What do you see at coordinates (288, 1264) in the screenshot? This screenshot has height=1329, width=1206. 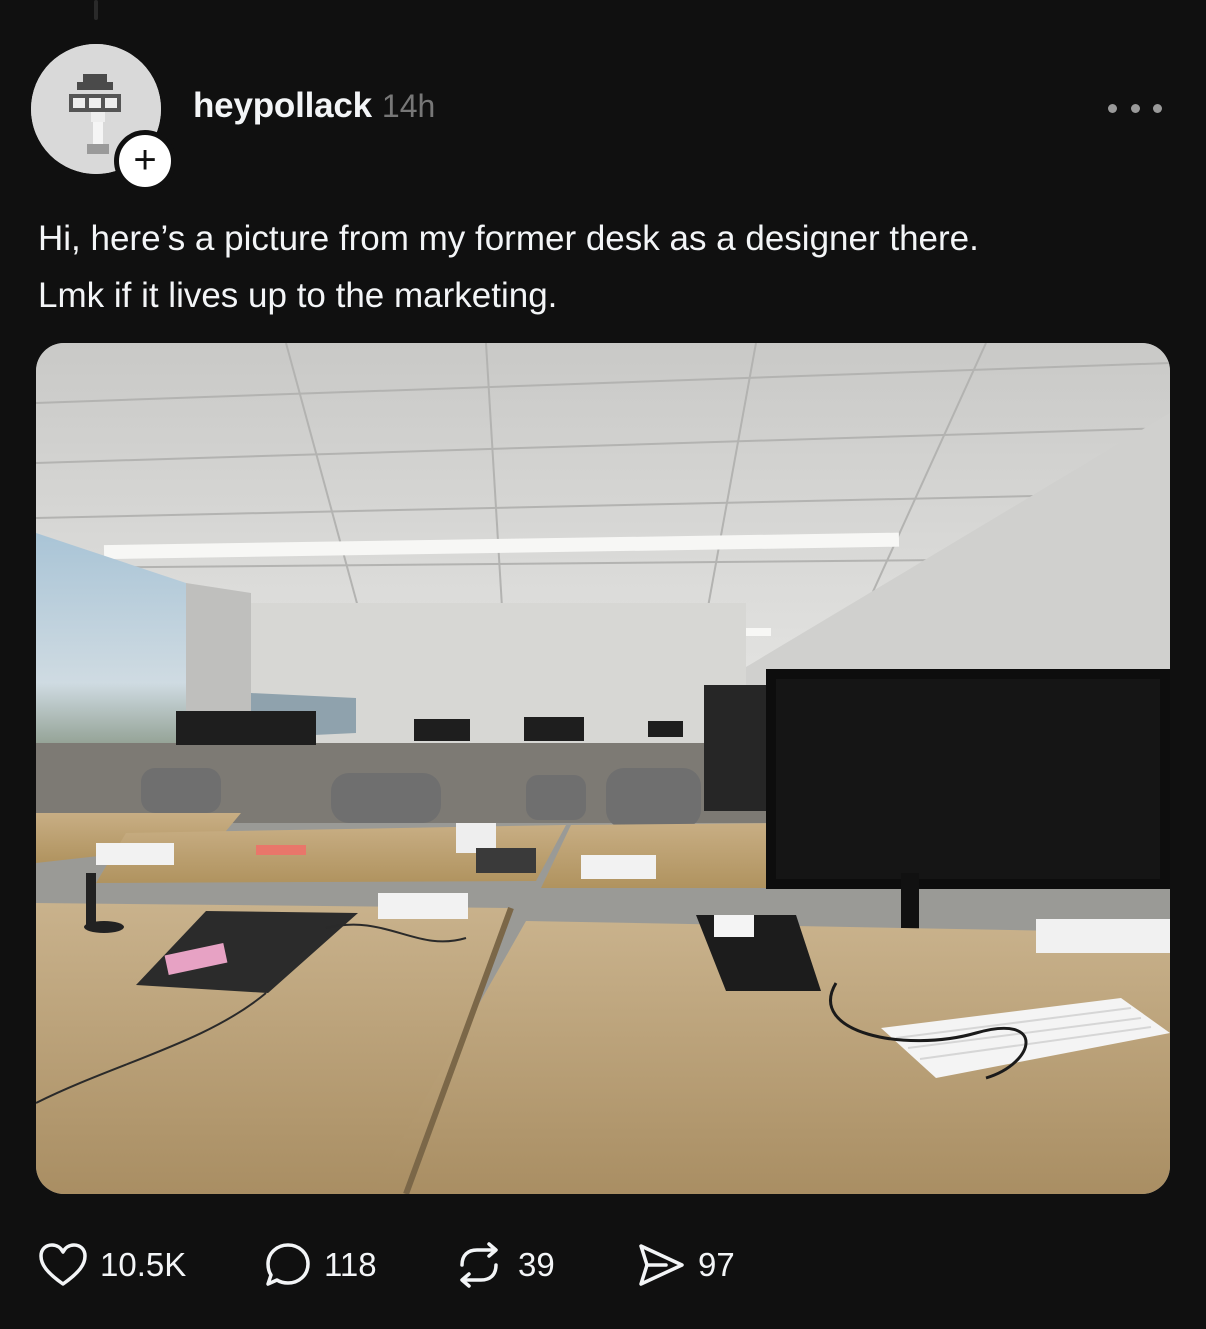 I see `speech-bubble-icon` at bounding box center [288, 1264].